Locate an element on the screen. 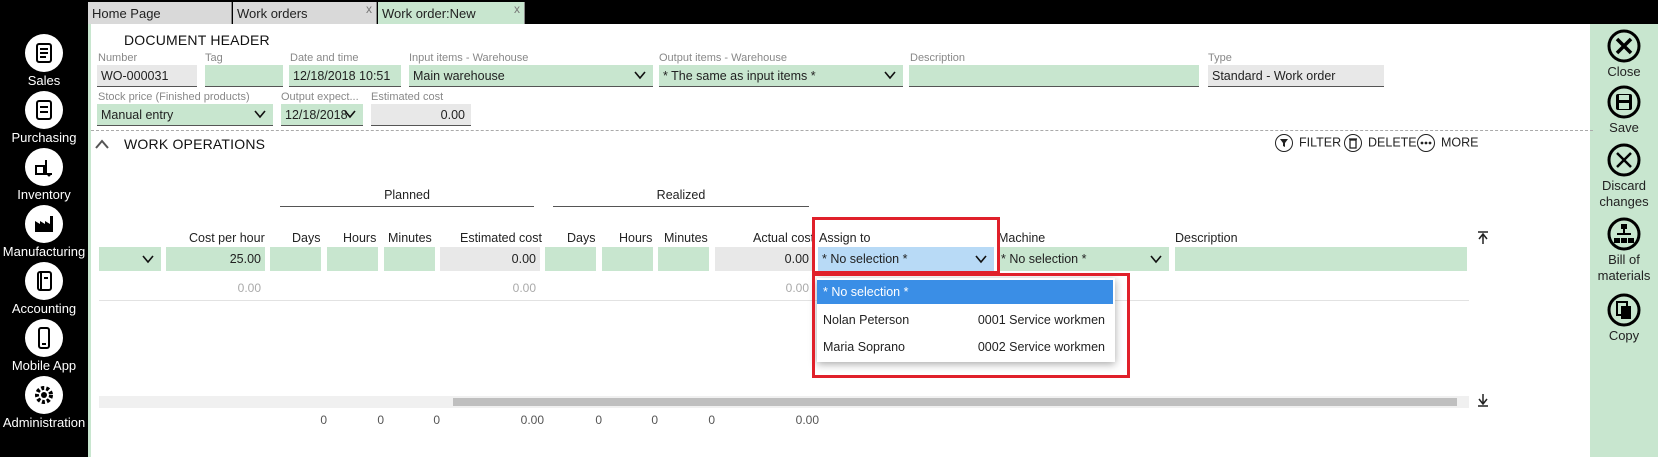 The width and height of the screenshot is (1658, 457). minutes-cell is located at coordinates (409, 259).